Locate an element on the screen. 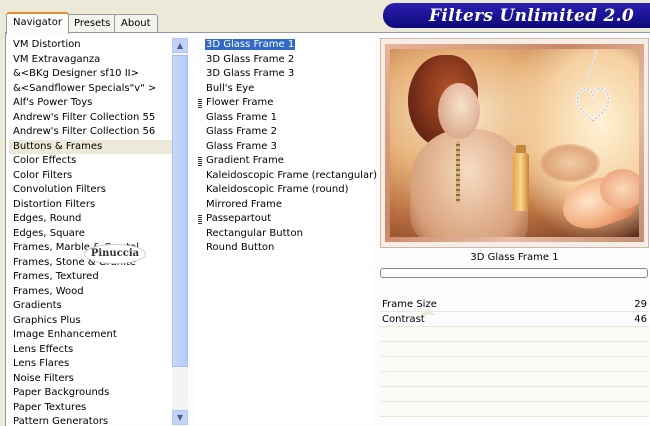  filter-item-label: Mirrored Frame is located at coordinates (244, 204).